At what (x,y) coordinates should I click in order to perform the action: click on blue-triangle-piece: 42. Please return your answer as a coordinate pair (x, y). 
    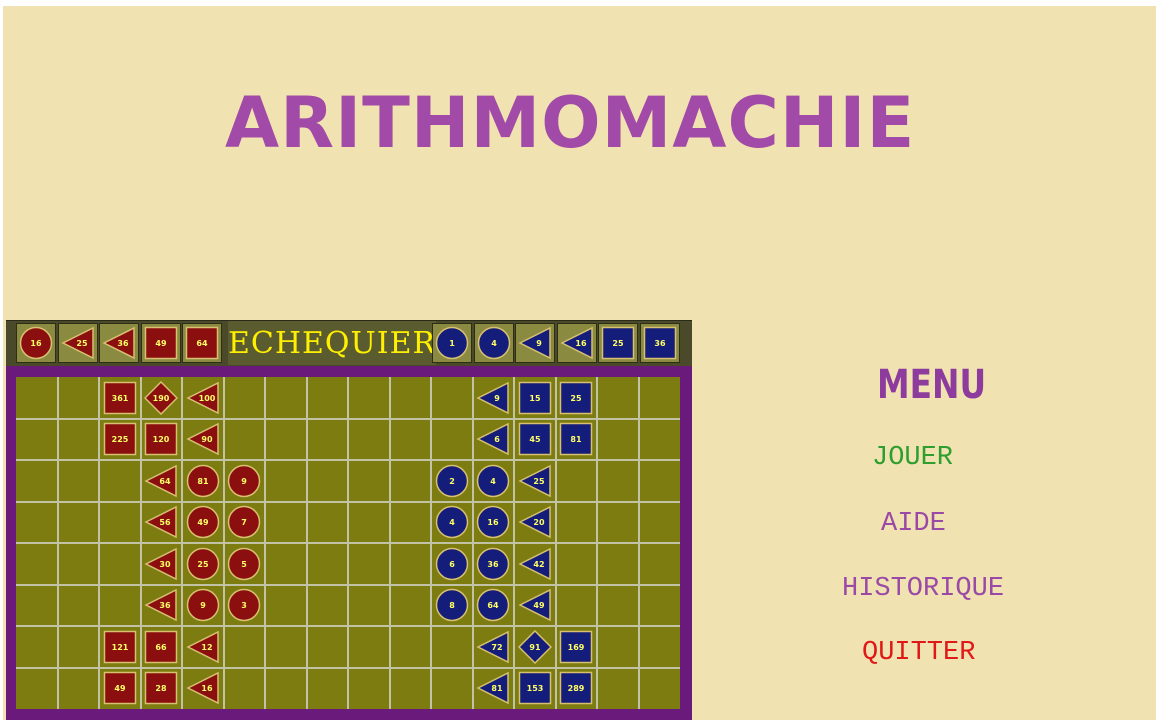
    Looking at the image, I should click on (535, 564).